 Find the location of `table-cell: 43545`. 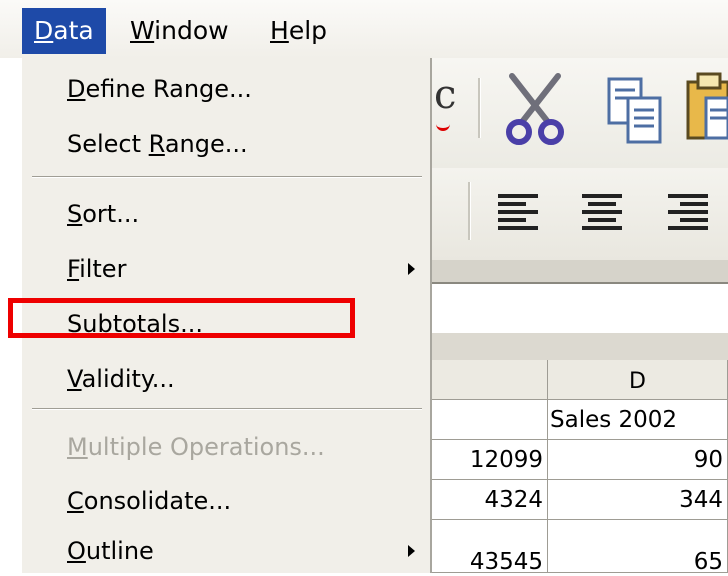

table-cell: 43545 is located at coordinates (490, 546).